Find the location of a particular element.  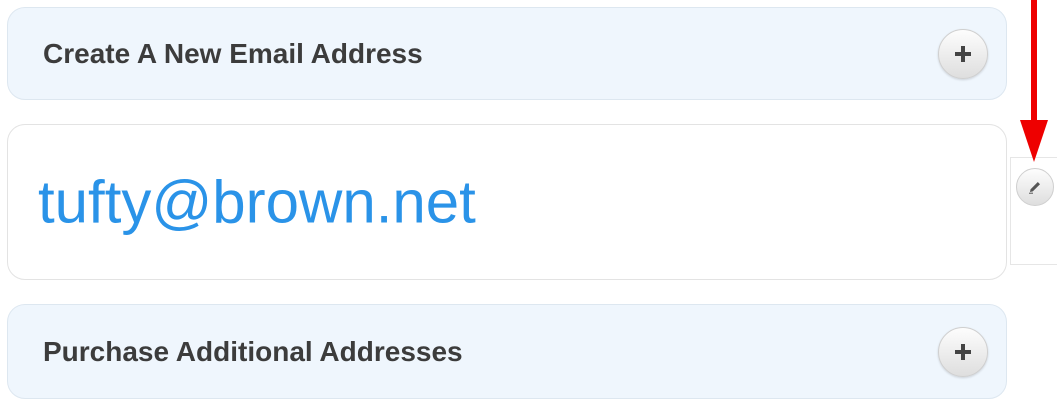

edit-email-button is located at coordinates (1035, 187).